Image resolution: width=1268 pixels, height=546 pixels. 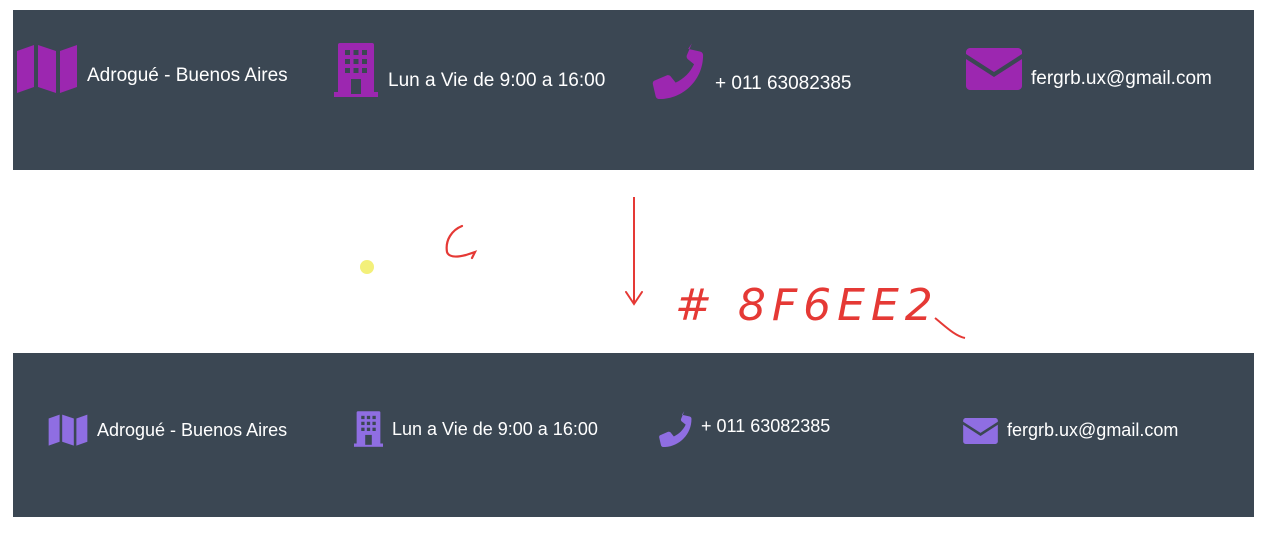 What do you see at coordinates (1093, 429) in the screenshot?
I see `email-text: fergrb.ux@gmail.com` at bounding box center [1093, 429].